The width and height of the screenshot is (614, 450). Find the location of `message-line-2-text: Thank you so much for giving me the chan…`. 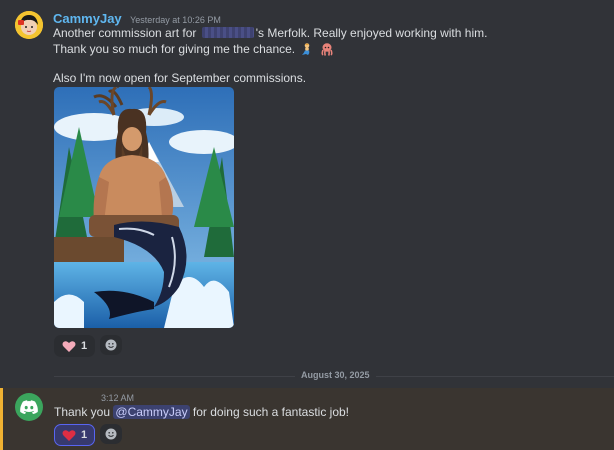

message-line-2-text: Thank you so much for giving me the chan… is located at coordinates (174, 49).